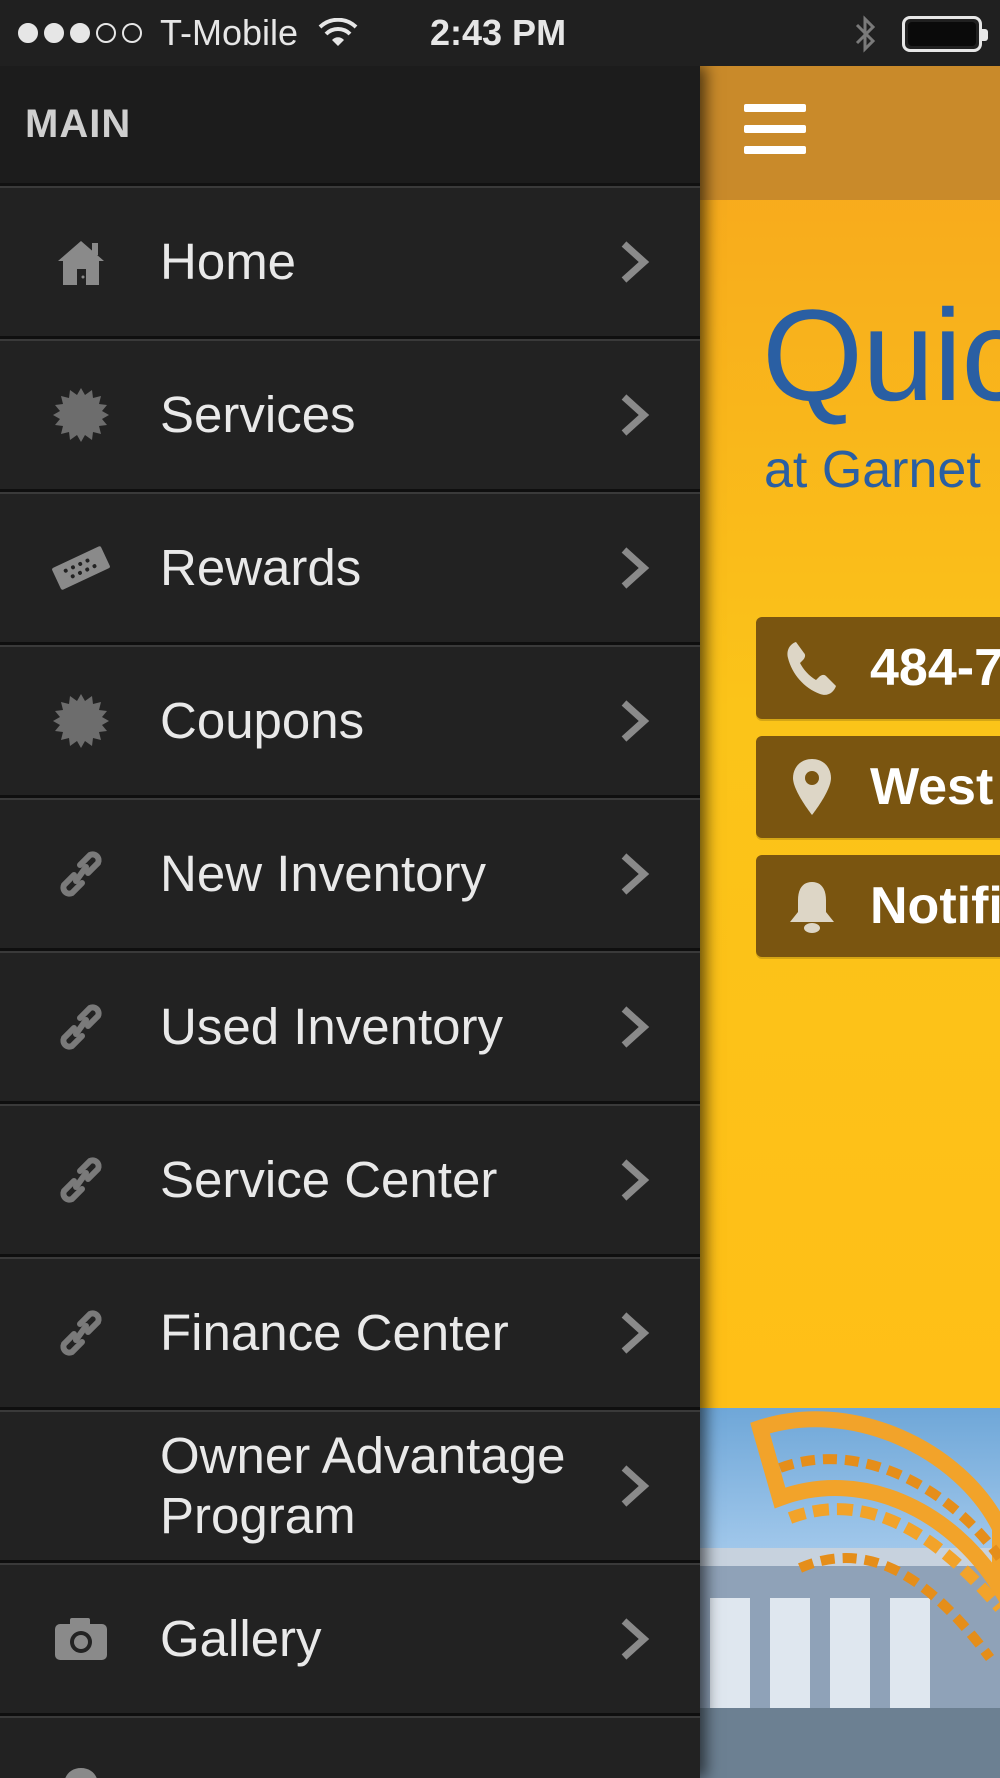 This screenshot has width=1000, height=1778. What do you see at coordinates (338, 32) in the screenshot?
I see `wifi-icon` at bounding box center [338, 32].